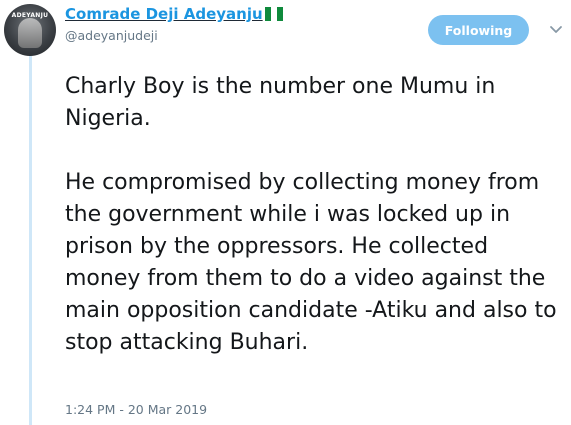 This screenshot has height=425, width=571. Describe the element at coordinates (273, 14) in the screenshot. I see `nigeria-flag-icon` at that location.